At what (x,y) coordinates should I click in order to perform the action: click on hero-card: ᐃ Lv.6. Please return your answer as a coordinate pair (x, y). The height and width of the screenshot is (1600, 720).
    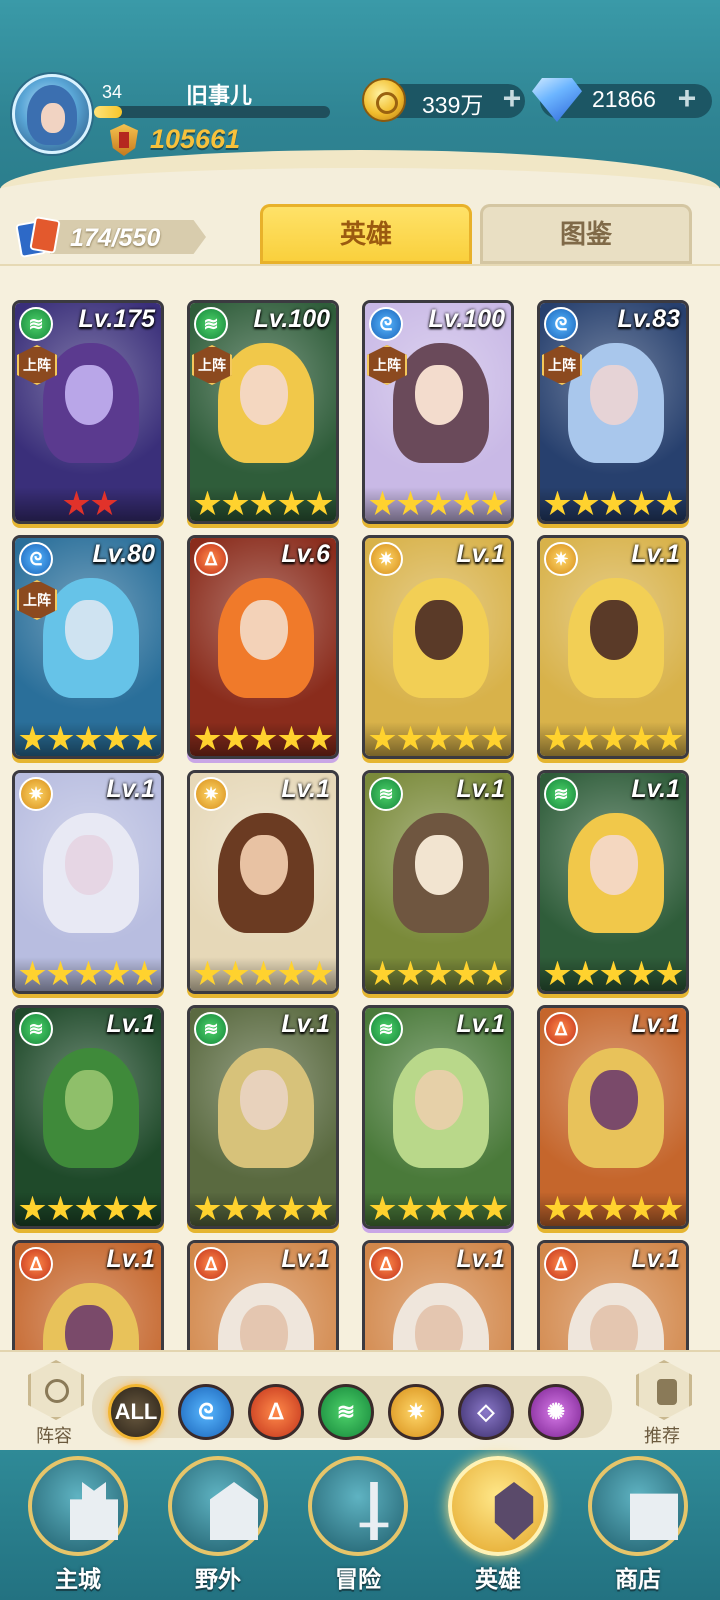
    Looking at the image, I should click on (263, 647).